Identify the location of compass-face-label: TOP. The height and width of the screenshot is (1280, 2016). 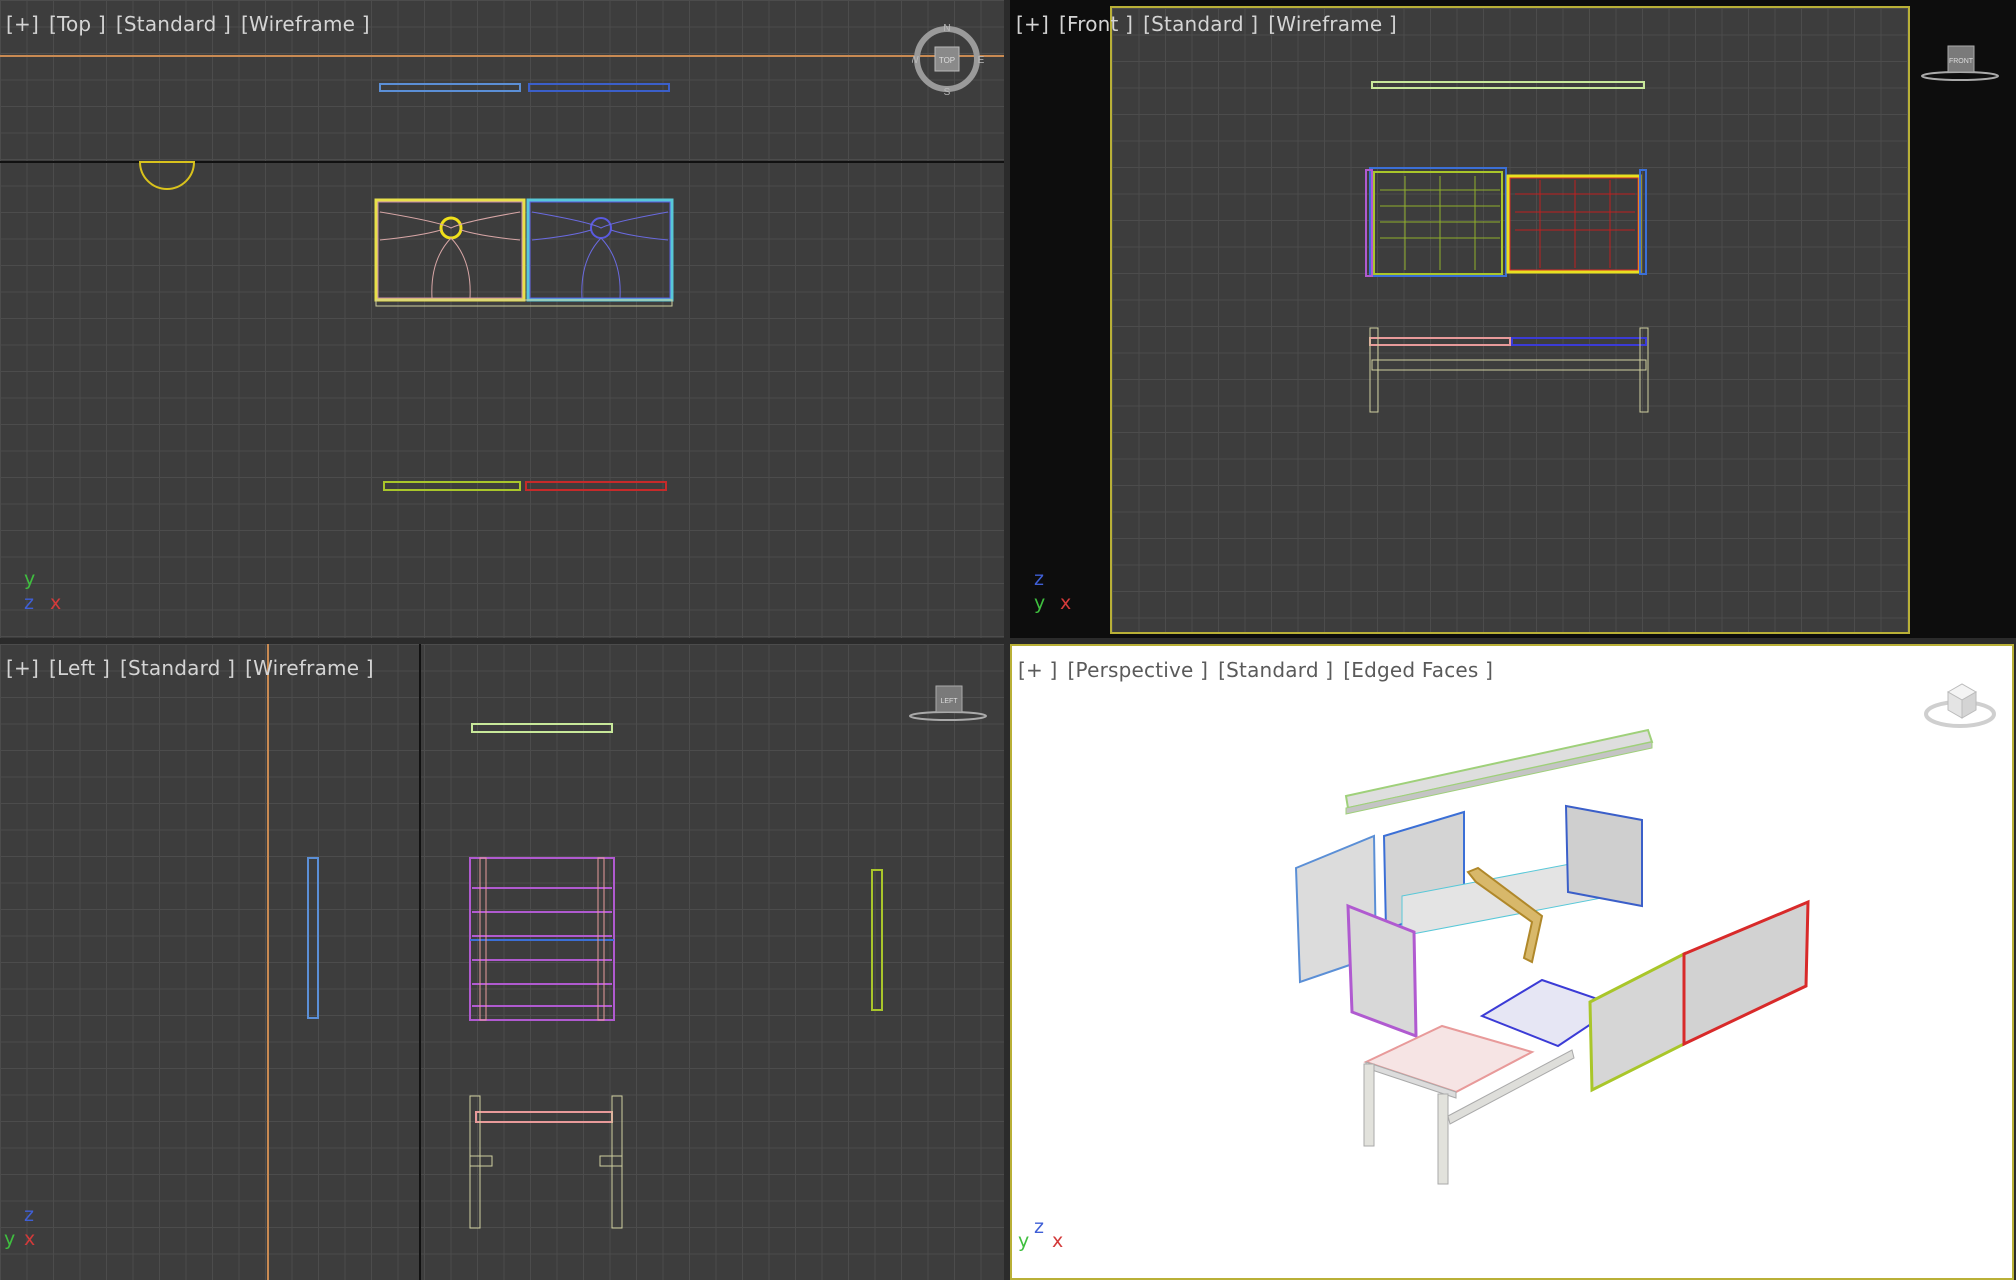
(947, 60).